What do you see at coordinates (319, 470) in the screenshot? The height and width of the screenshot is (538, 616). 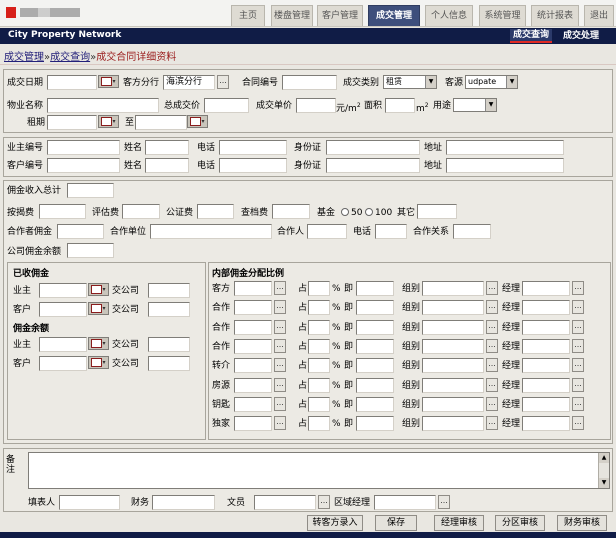 I see `remark-textarea: ▲ ▼` at bounding box center [319, 470].